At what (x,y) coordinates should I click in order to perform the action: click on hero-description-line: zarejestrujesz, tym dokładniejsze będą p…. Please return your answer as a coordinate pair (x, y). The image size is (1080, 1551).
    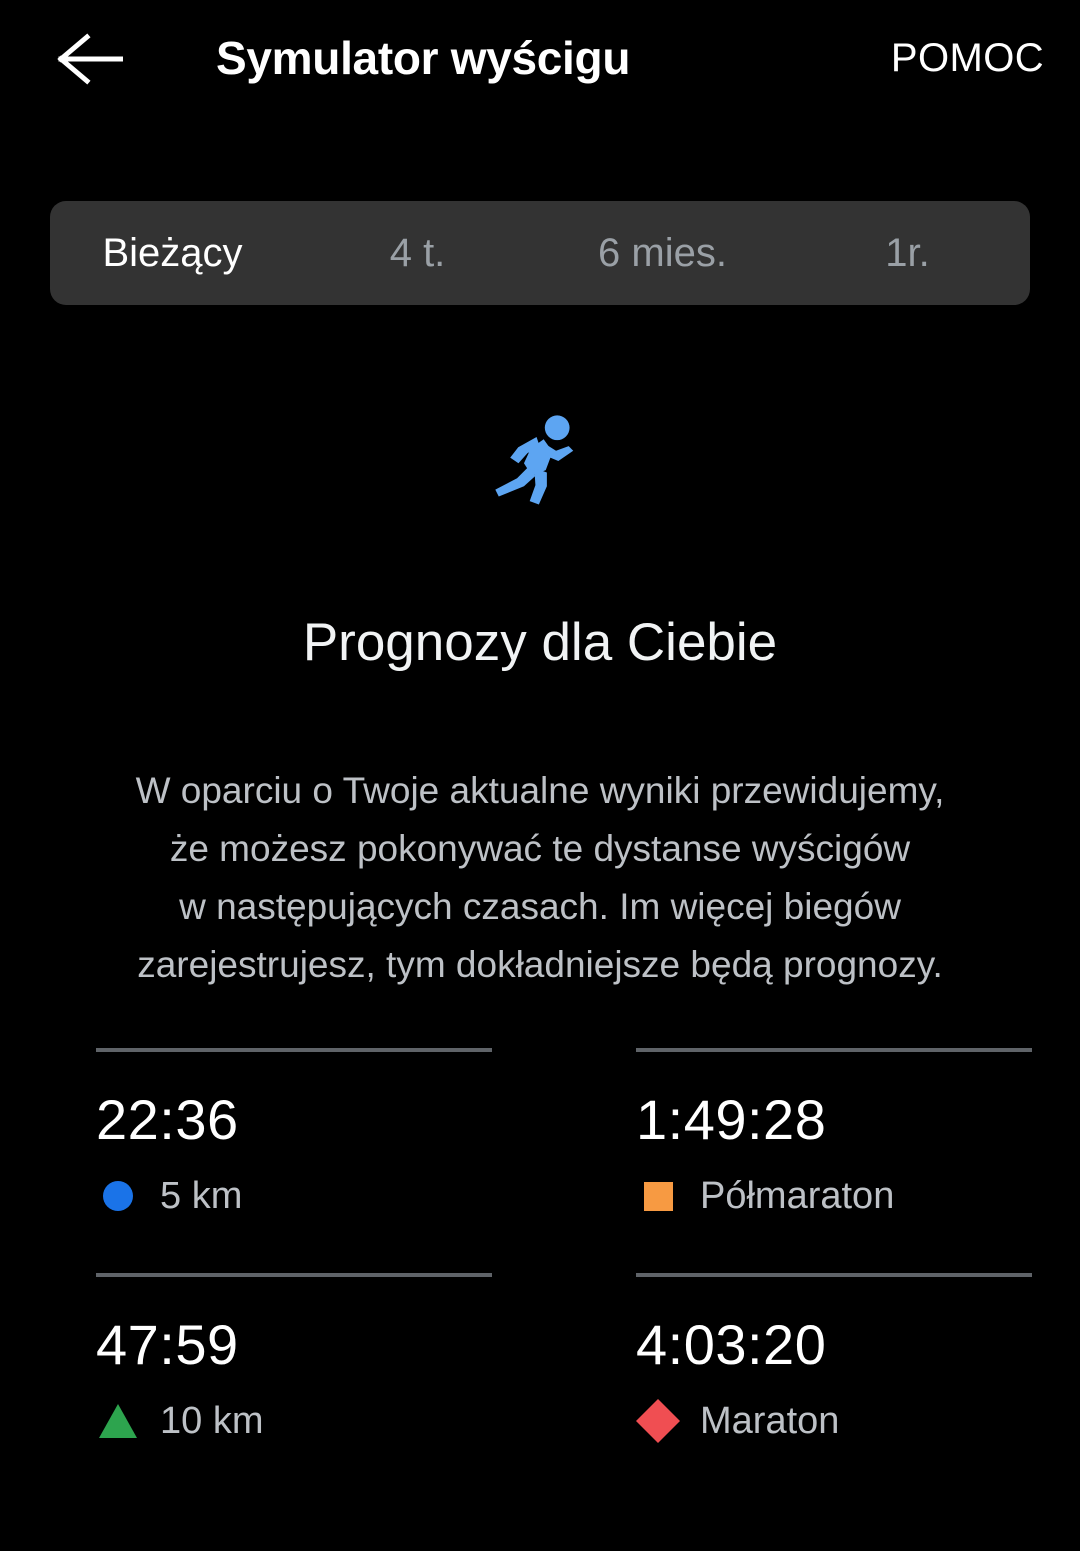
    Looking at the image, I should click on (540, 964).